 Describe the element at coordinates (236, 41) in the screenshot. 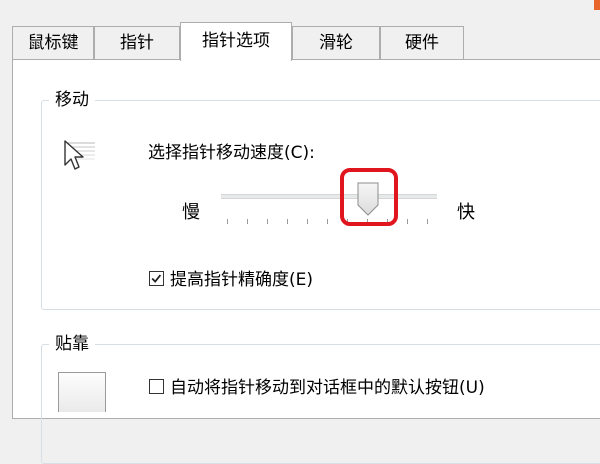

I see `tab-pointer-options: 指针选项` at that location.